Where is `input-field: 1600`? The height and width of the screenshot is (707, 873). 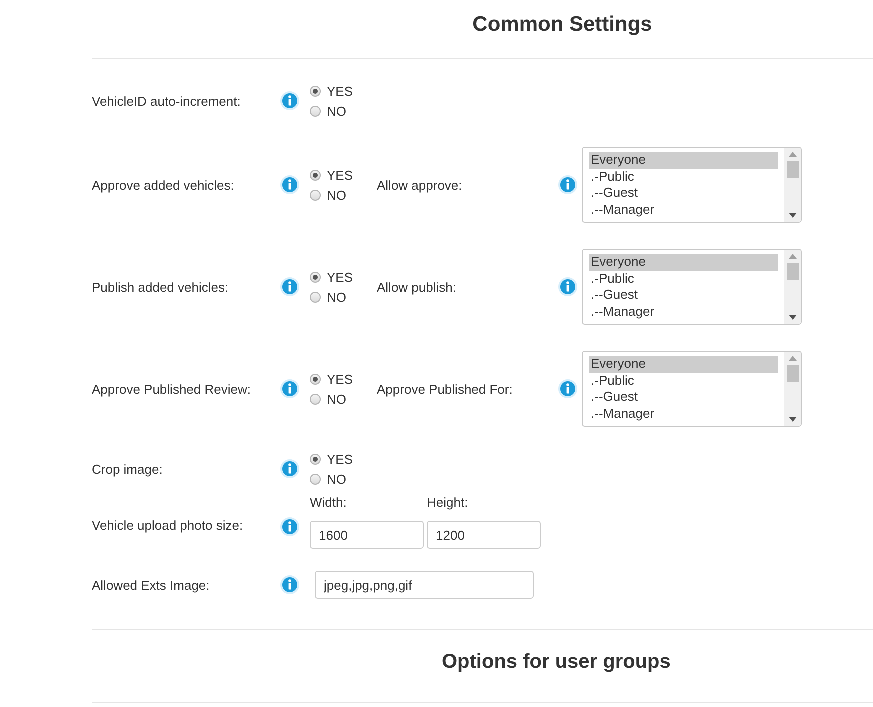
input-field: 1600 is located at coordinates (367, 535).